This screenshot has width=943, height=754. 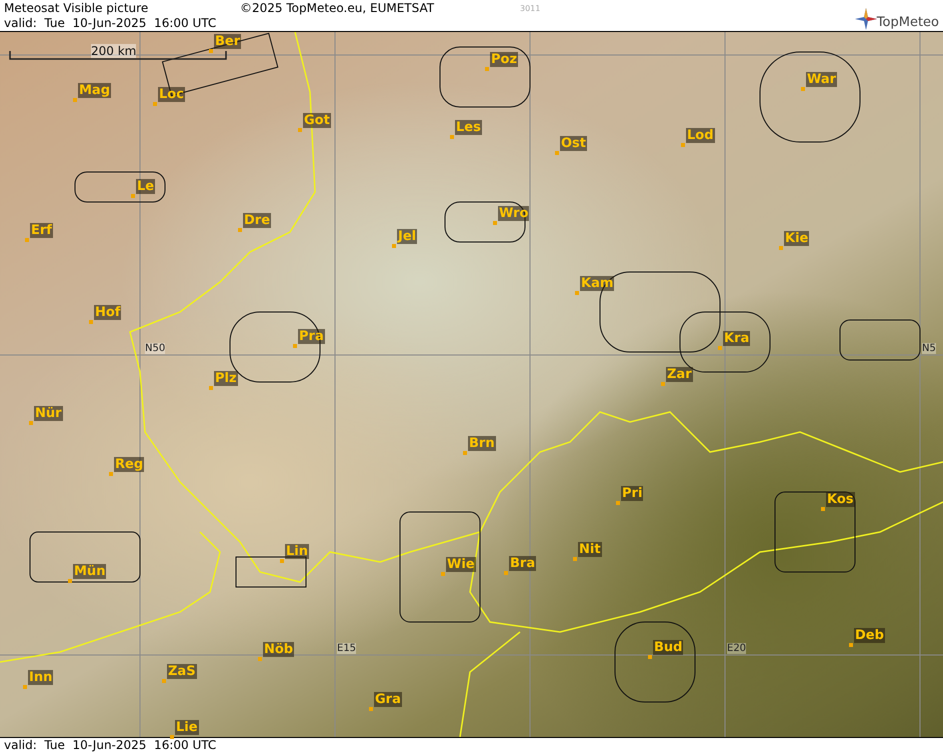 I want to click on city-label: Bud, so click(x=668, y=647).